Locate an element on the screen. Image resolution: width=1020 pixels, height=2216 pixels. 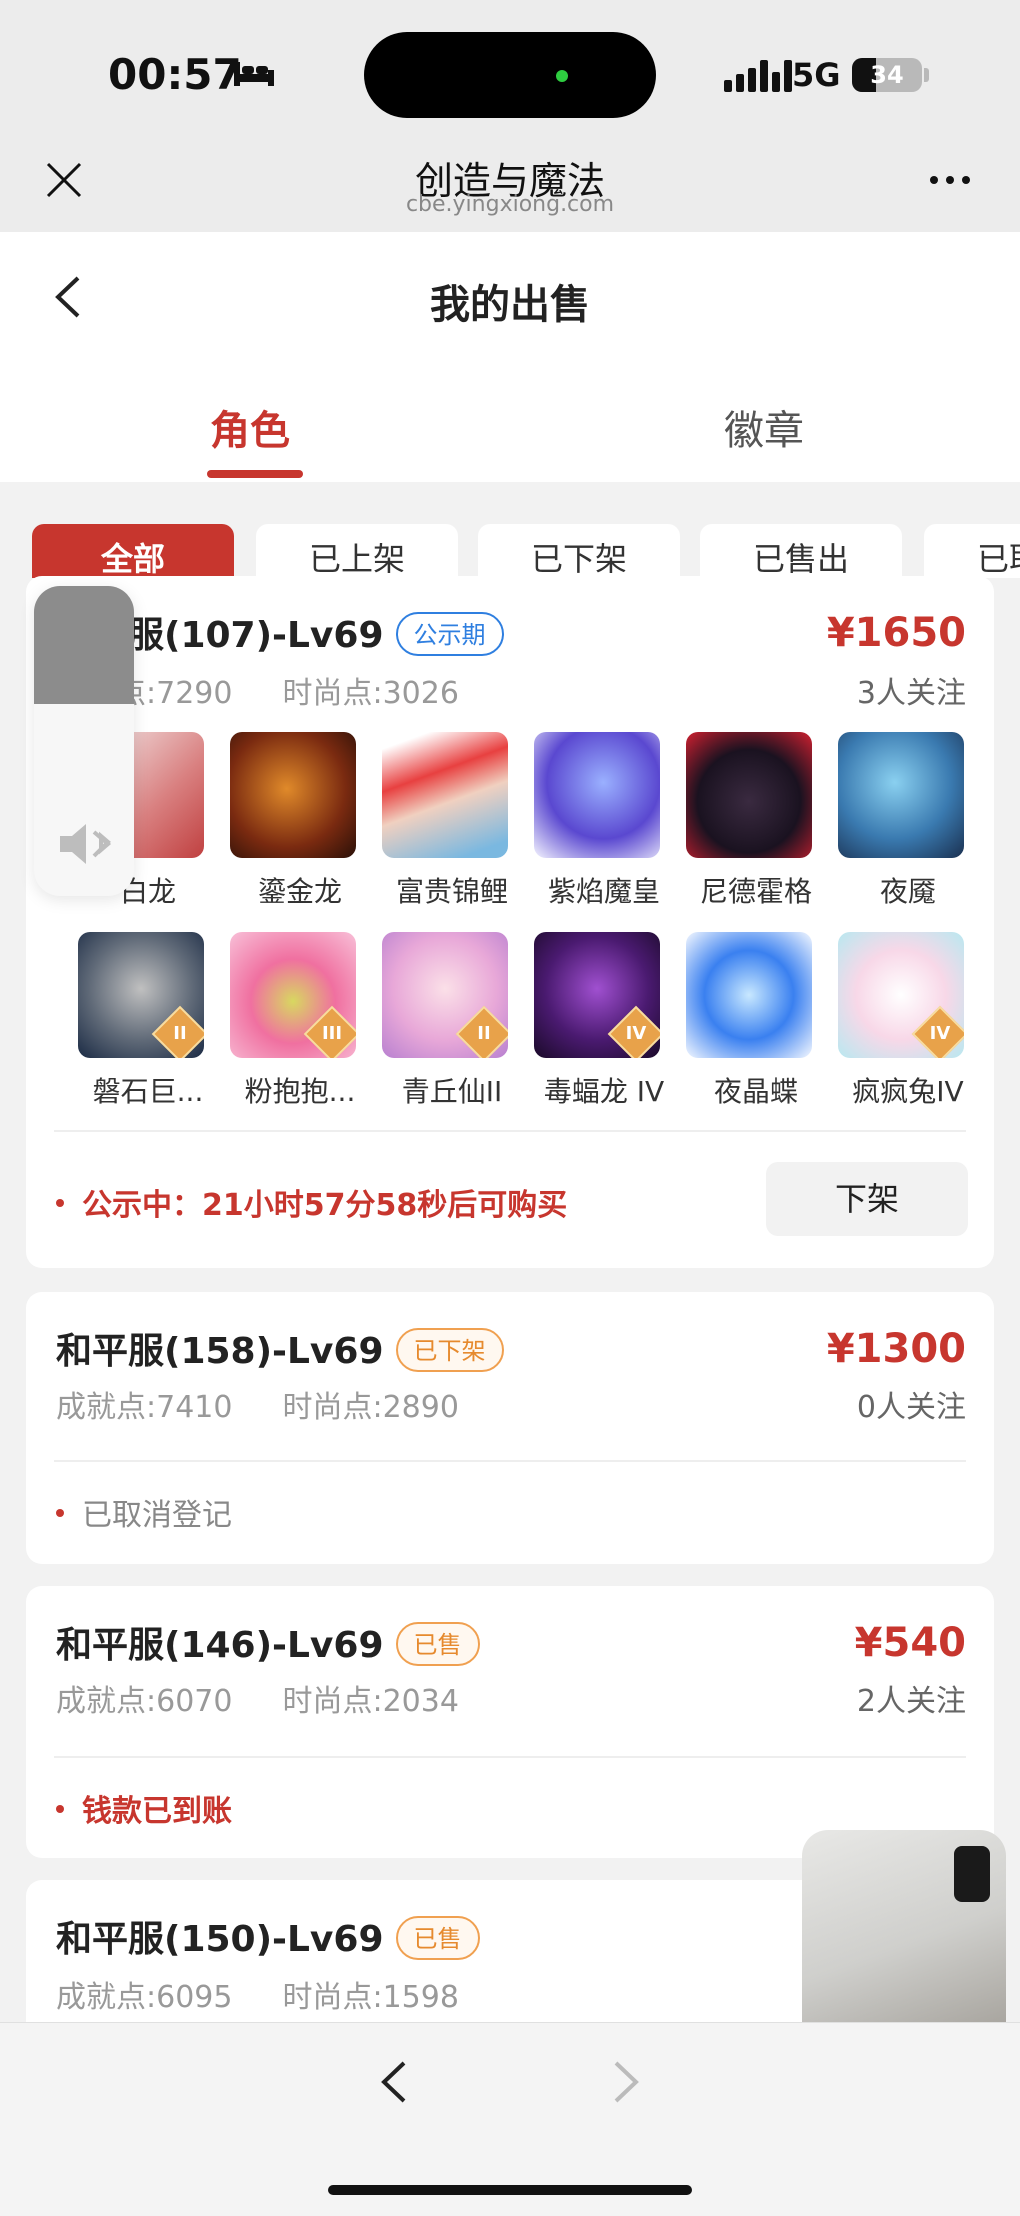
status-badge: 已下架 is located at coordinates (449, 1350).